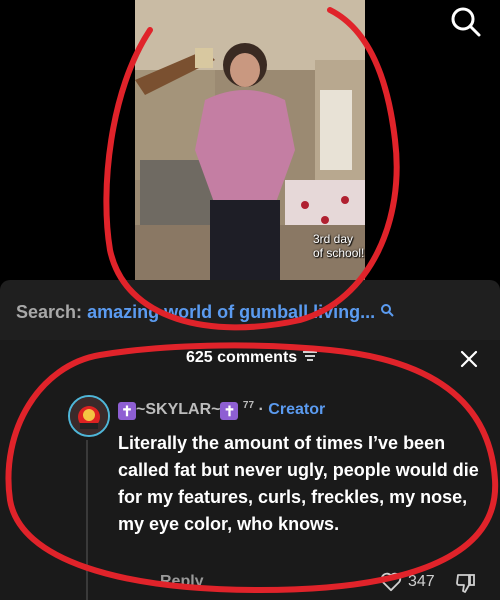 This screenshot has width=500, height=600. I want to click on search-icon, so click(466, 22).